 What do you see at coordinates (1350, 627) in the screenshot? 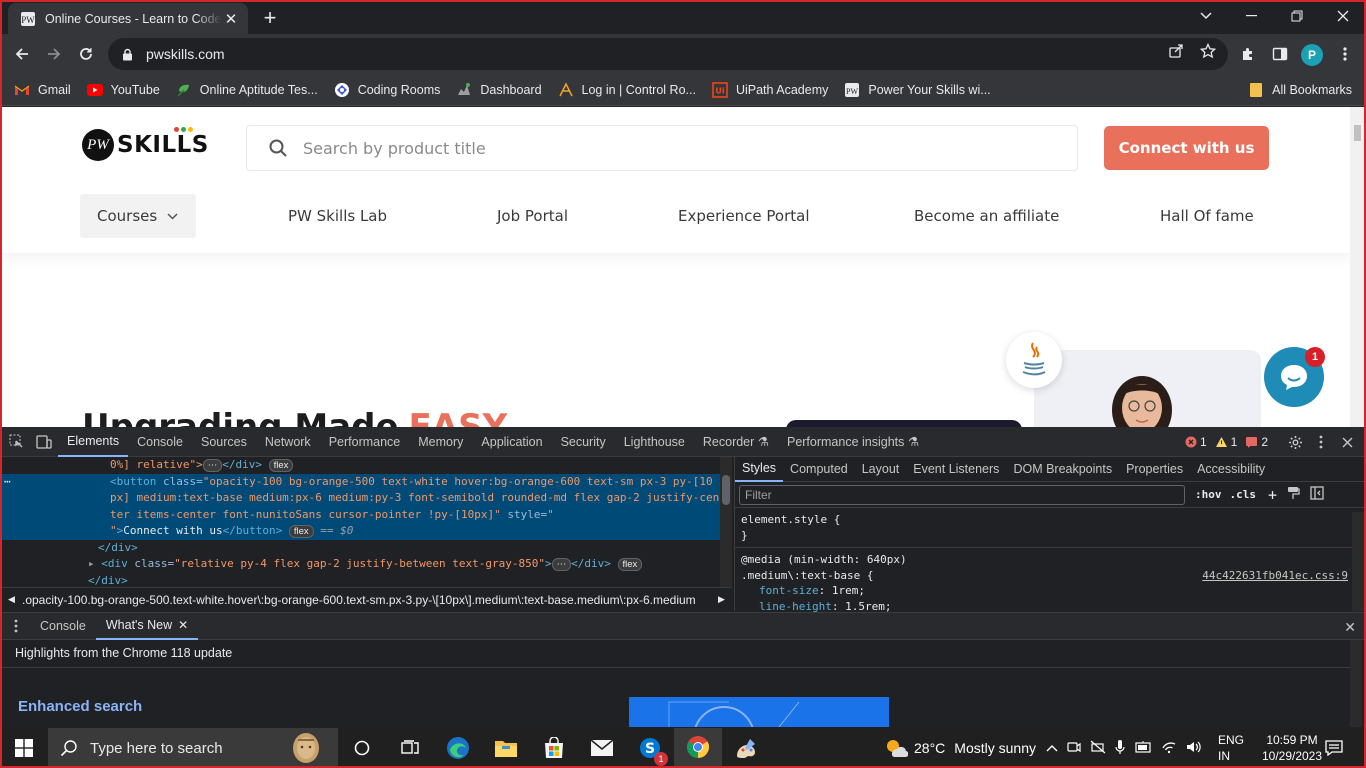
I see `close-drawer-icon: ✕` at bounding box center [1350, 627].